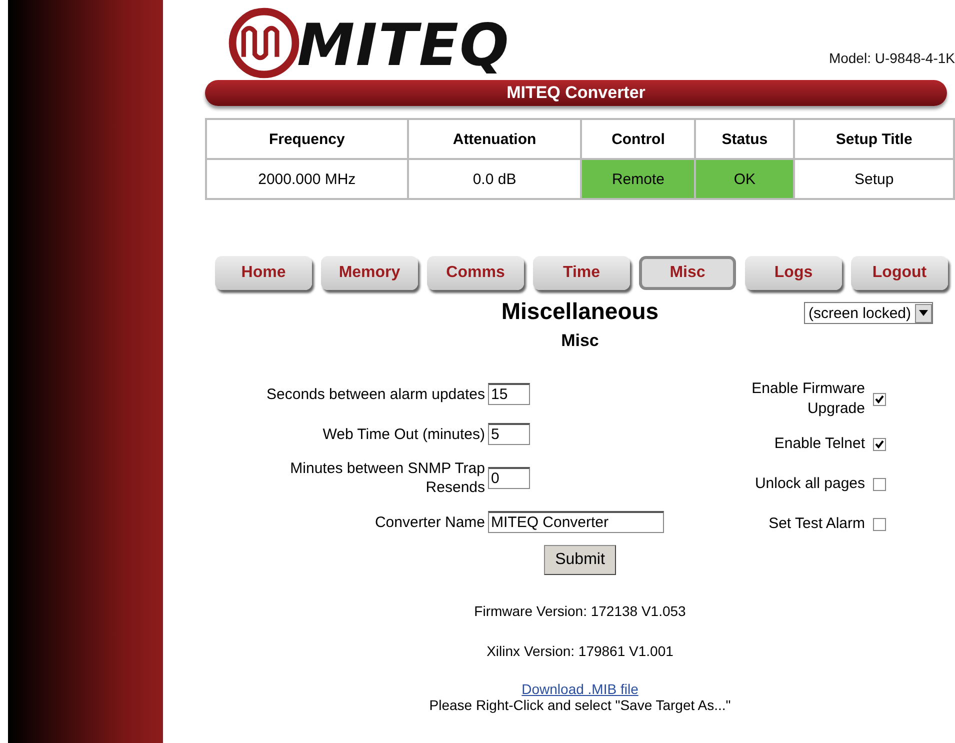  Describe the element at coordinates (819, 444) in the screenshot. I see `option-label: Enable Telnet` at that location.